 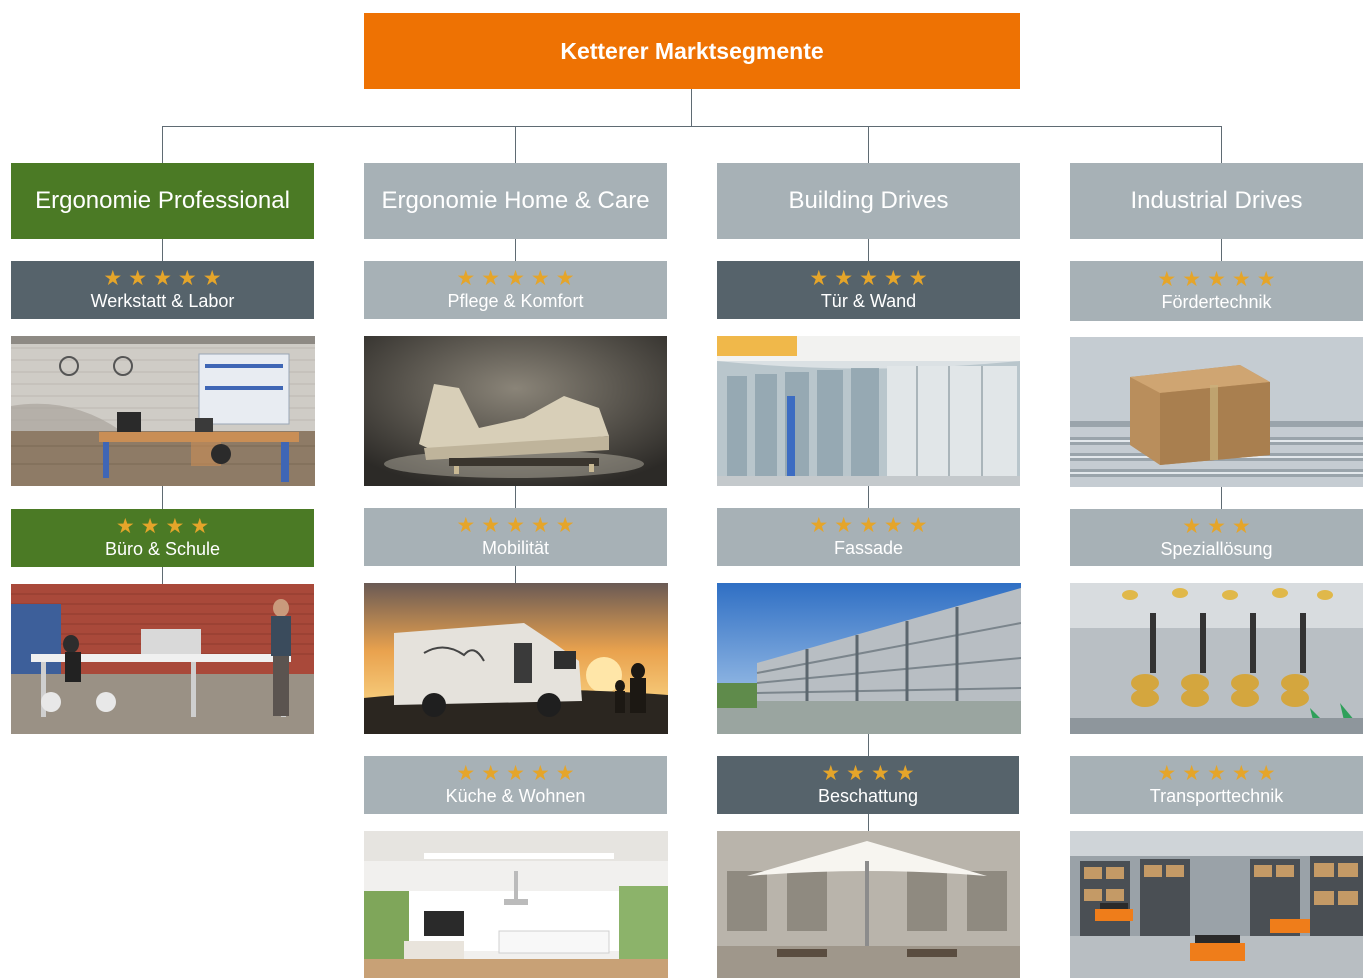 What do you see at coordinates (162, 250) in the screenshot?
I see `connector-col1-a` at bounding box center [162, 250].